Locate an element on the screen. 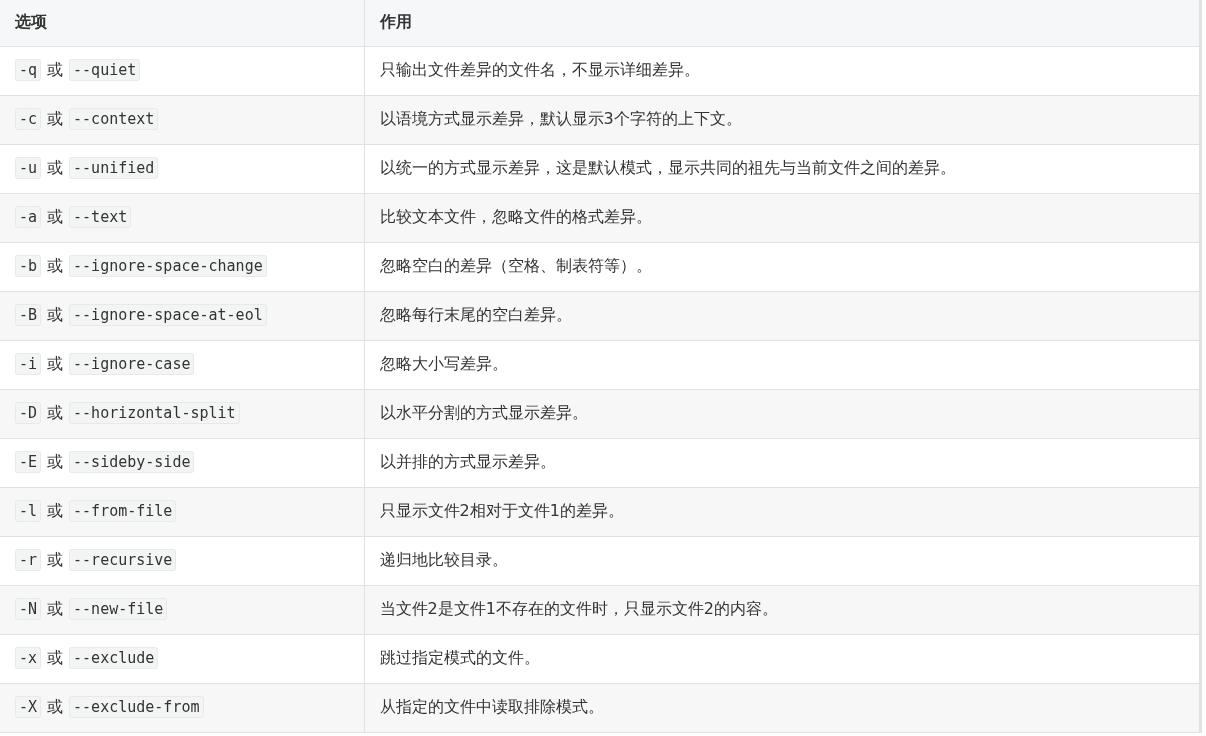  code-snippet: -x is located at coordinates (28, 658).